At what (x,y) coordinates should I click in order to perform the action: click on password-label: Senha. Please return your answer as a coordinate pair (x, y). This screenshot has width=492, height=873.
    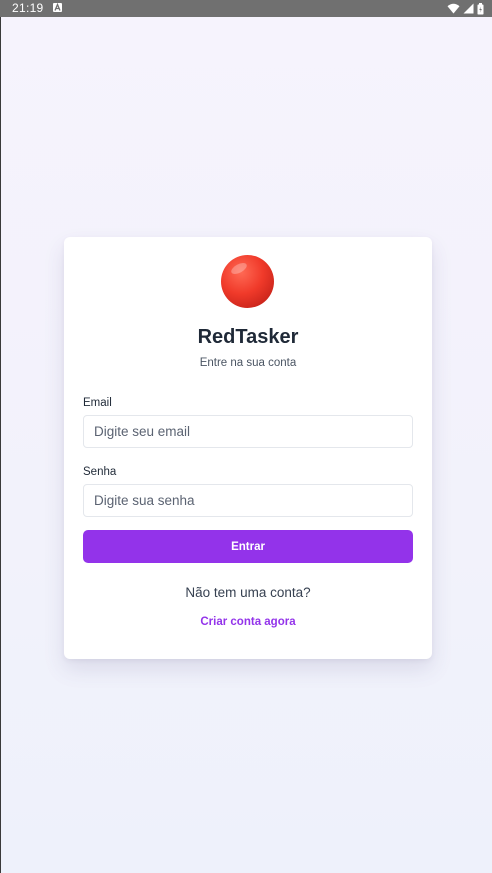
    Looking at the image, I should click on (100, 472).